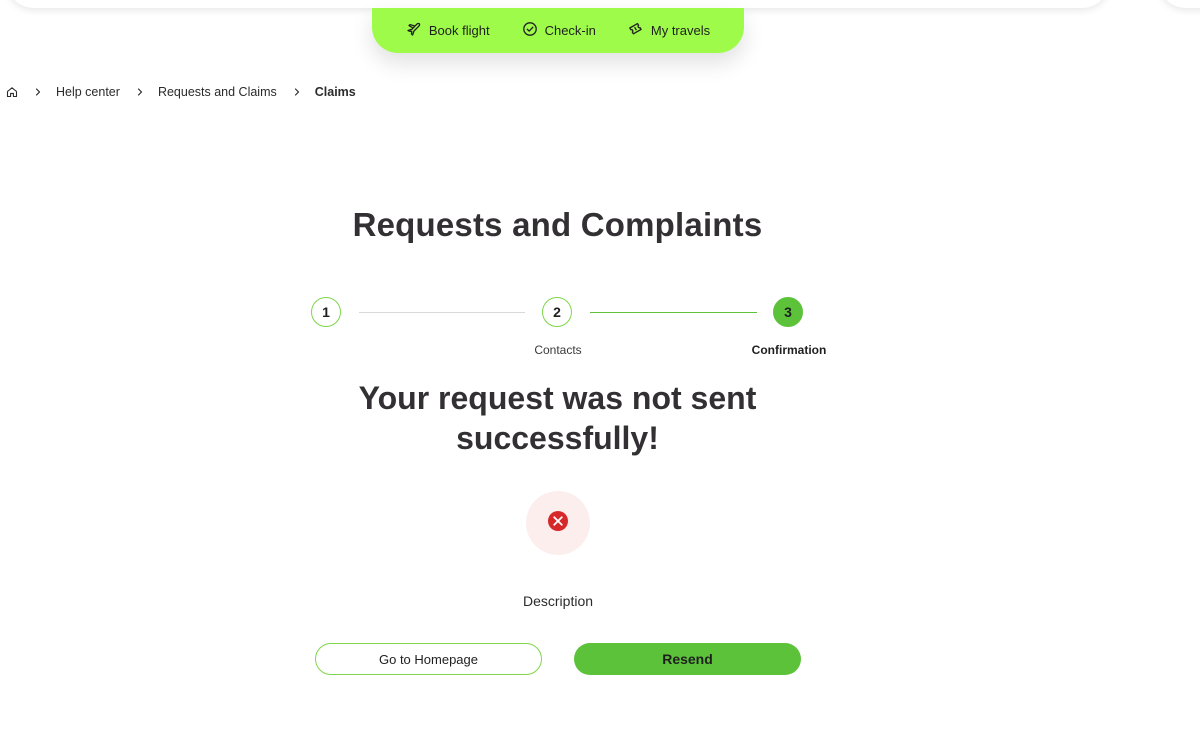  I want to click on step-2-label: Contacts, so click(558, 350).